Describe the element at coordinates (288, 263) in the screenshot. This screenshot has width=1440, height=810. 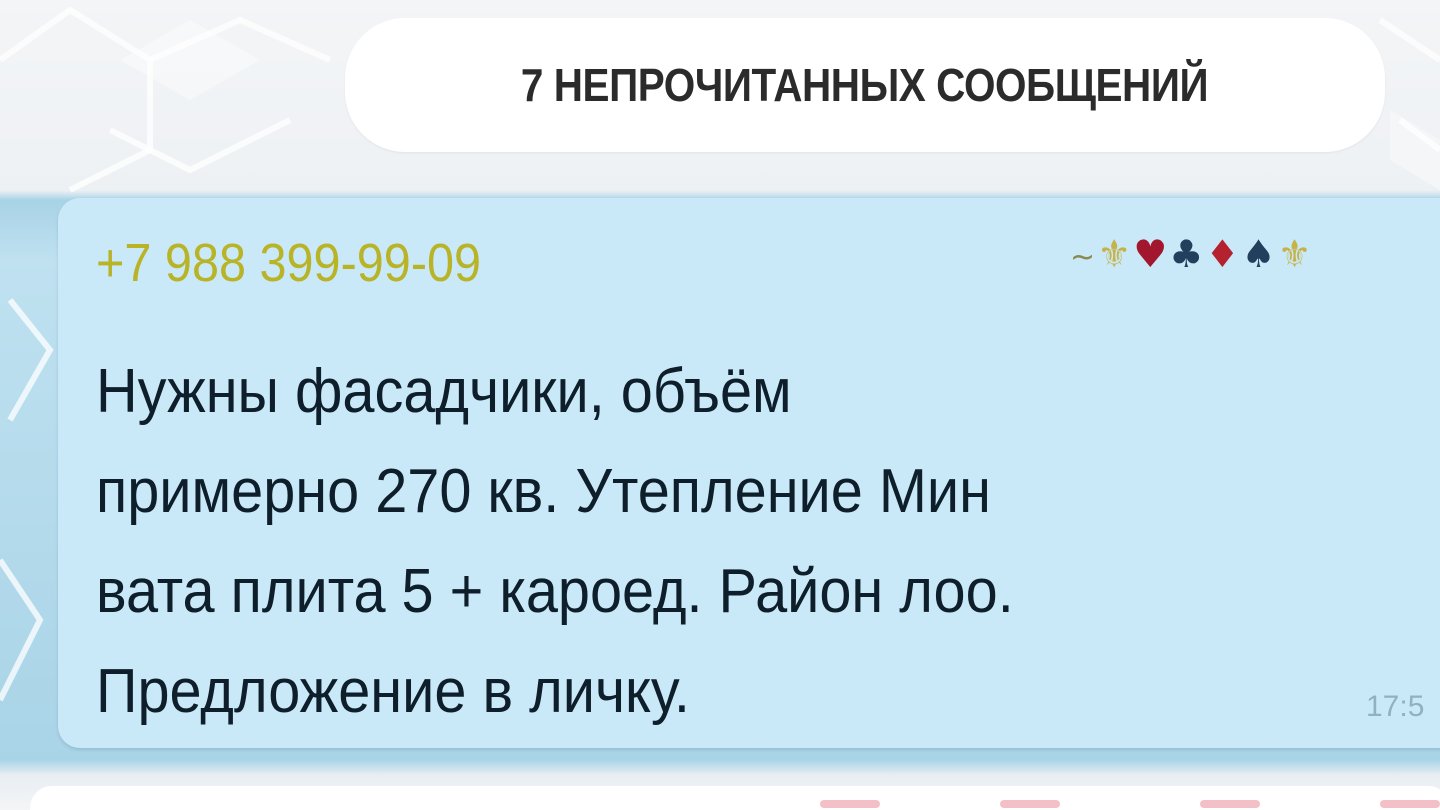
I see `message-sender-name: +7 988 399-99-09` at that location.